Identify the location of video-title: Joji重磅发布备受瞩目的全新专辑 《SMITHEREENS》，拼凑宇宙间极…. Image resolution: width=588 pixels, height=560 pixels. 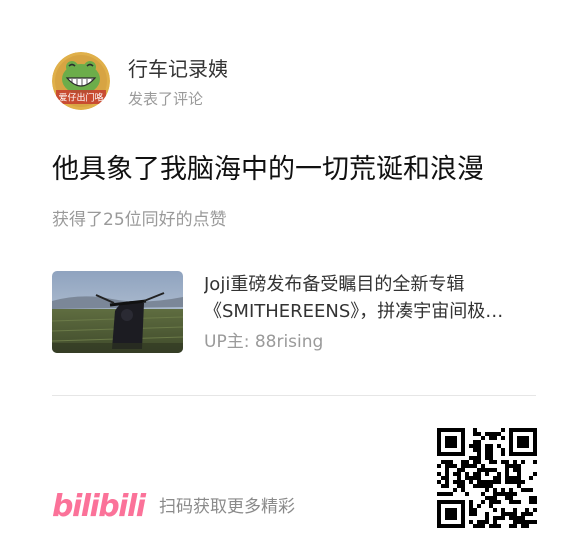
(374, 298).